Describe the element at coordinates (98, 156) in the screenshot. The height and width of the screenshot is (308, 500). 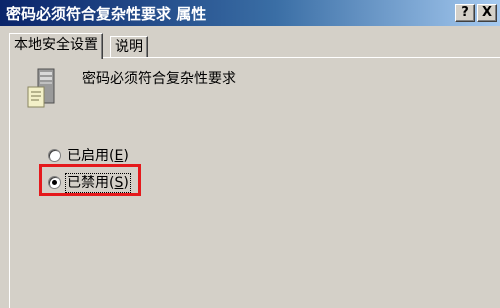
I see `enabled-label: 已启用(E)` at that location.